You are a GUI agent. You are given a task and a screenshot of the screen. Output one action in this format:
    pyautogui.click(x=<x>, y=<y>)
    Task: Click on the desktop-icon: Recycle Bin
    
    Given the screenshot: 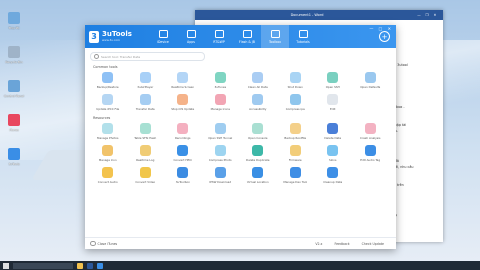 What is the action you would take?
    pyautogui.click(x=14, y=61)
    